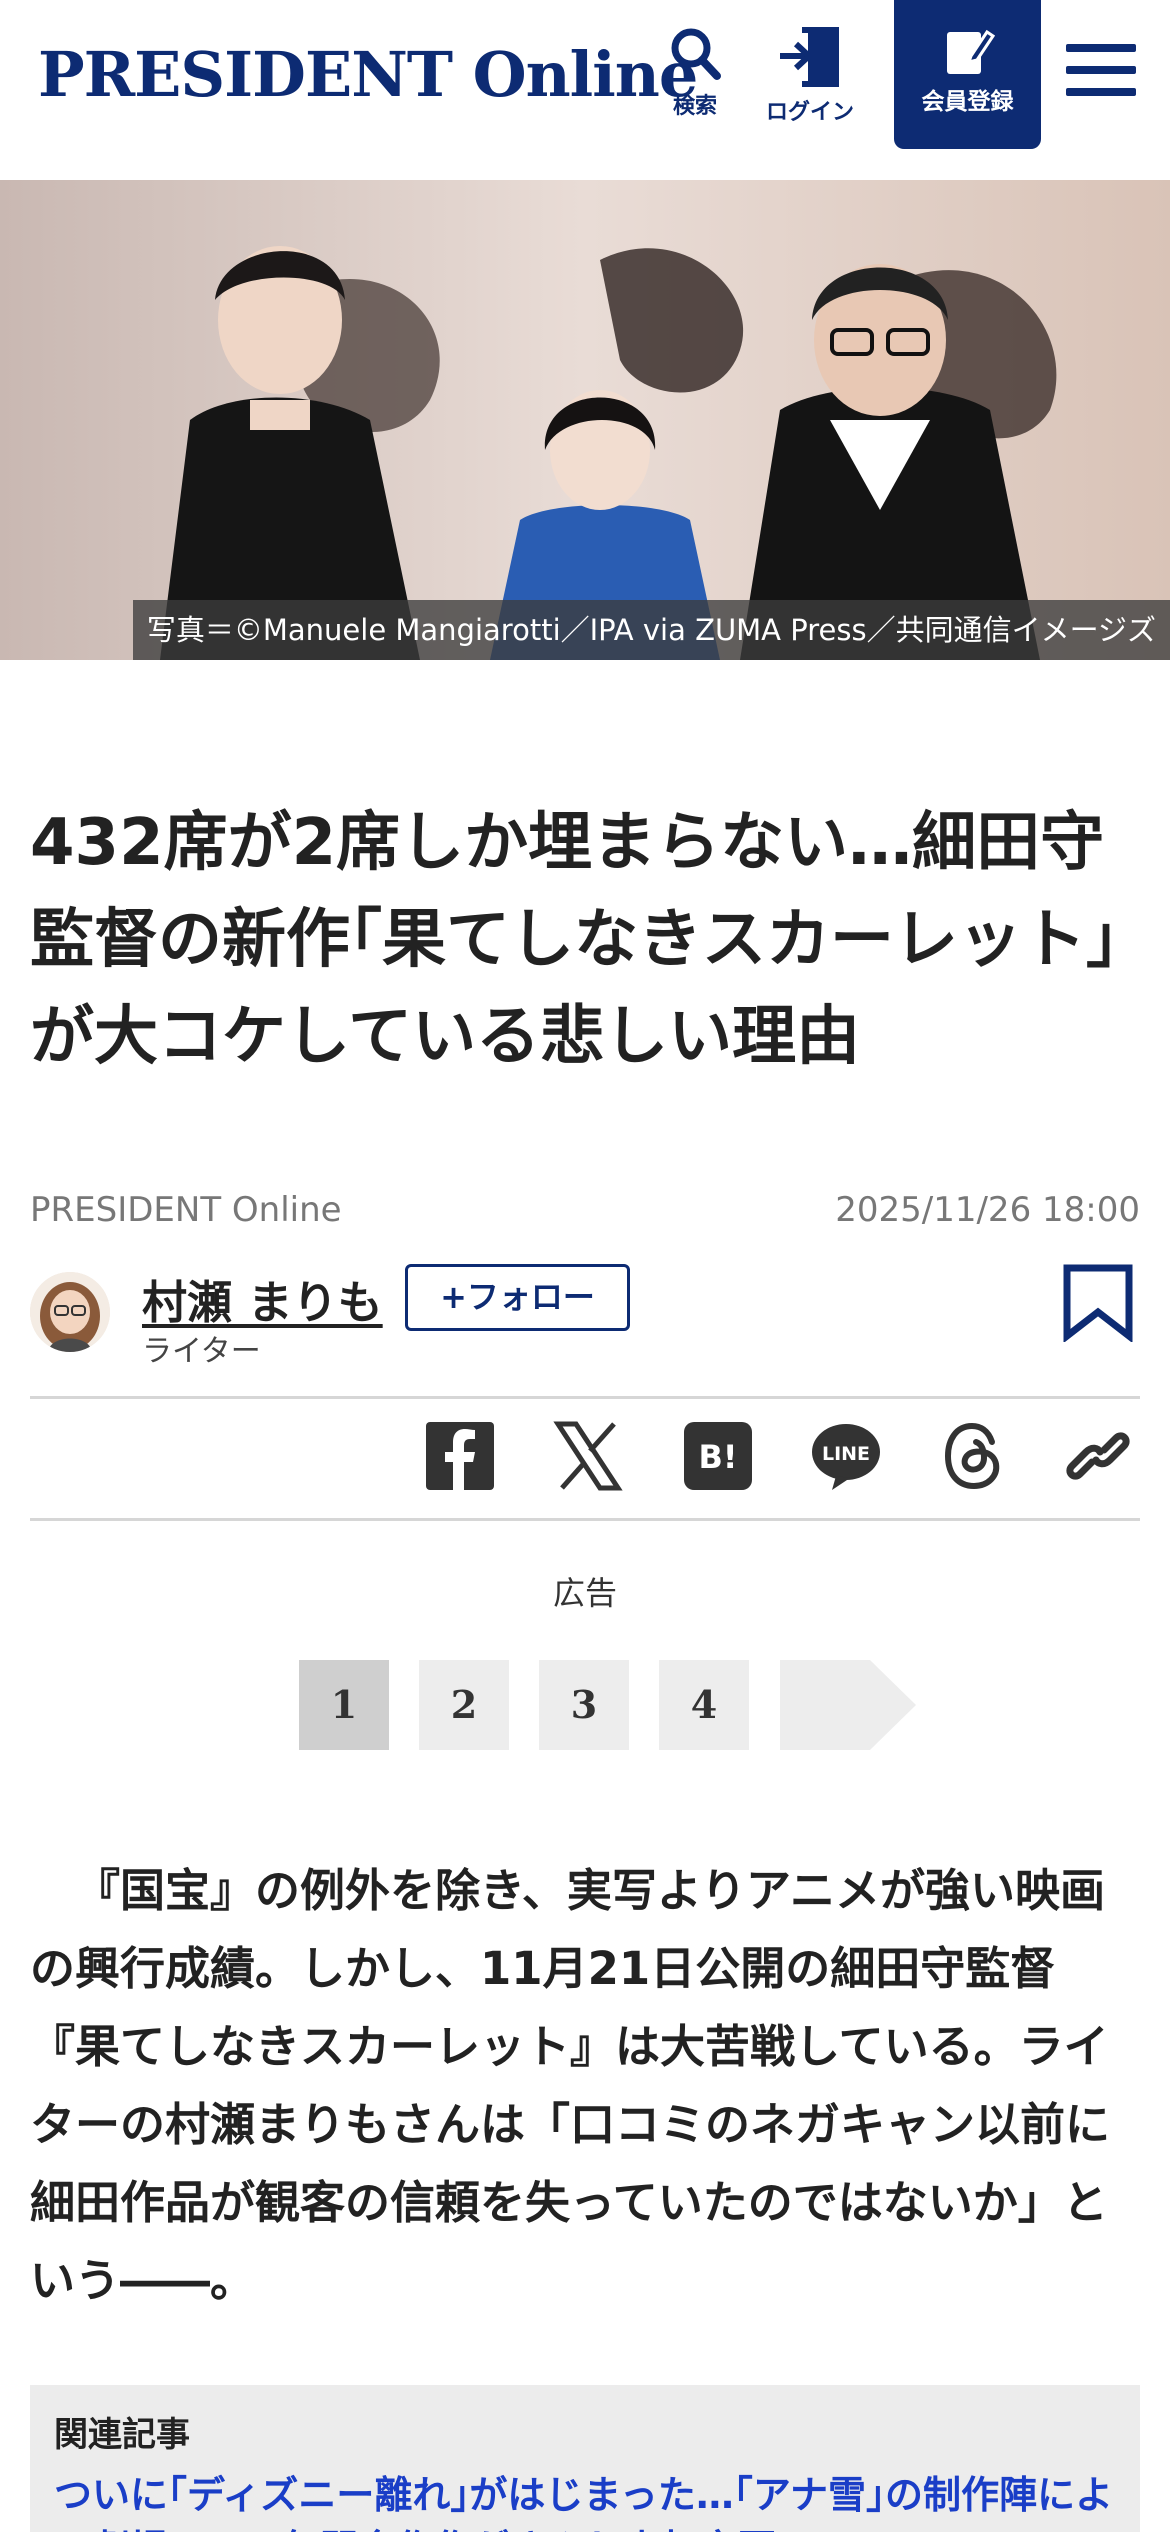  I want to click on search-icon, so click(696, 54).